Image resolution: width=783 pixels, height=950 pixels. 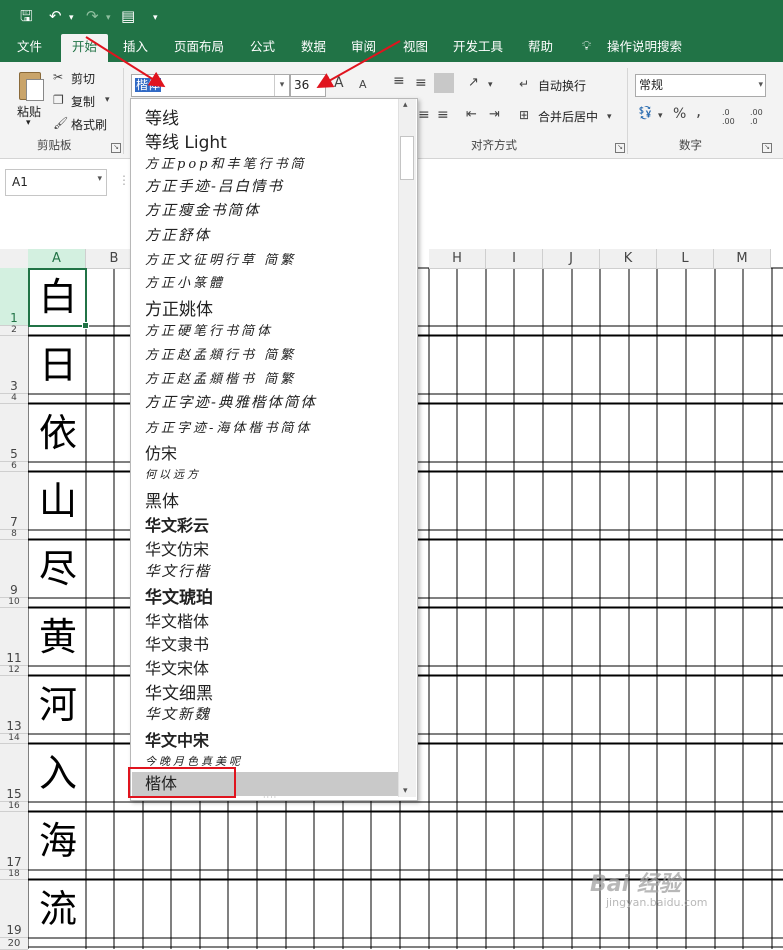 I want to click on font-option-fz-lvbai: 方正手迹-吕白情书, so click(x=214, y=185).